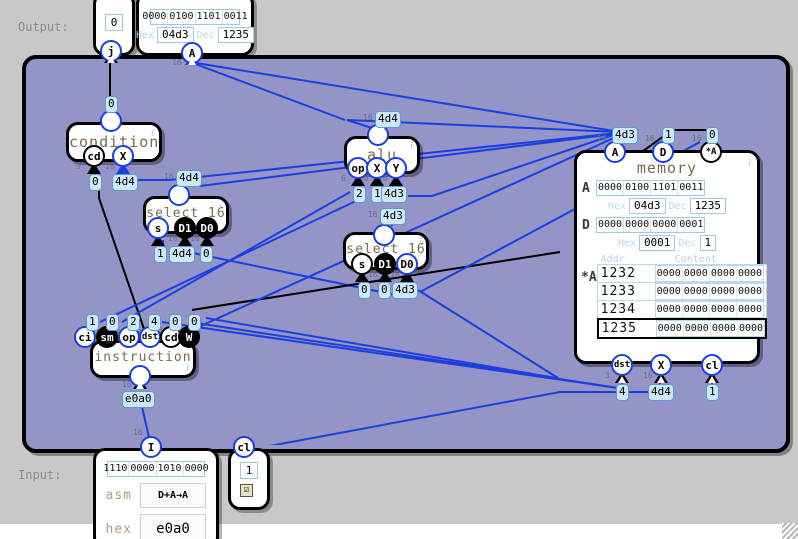 This screenshot has width=798, height=539. I want to click on memory-cl-arrow-inner, so click(712, 379).